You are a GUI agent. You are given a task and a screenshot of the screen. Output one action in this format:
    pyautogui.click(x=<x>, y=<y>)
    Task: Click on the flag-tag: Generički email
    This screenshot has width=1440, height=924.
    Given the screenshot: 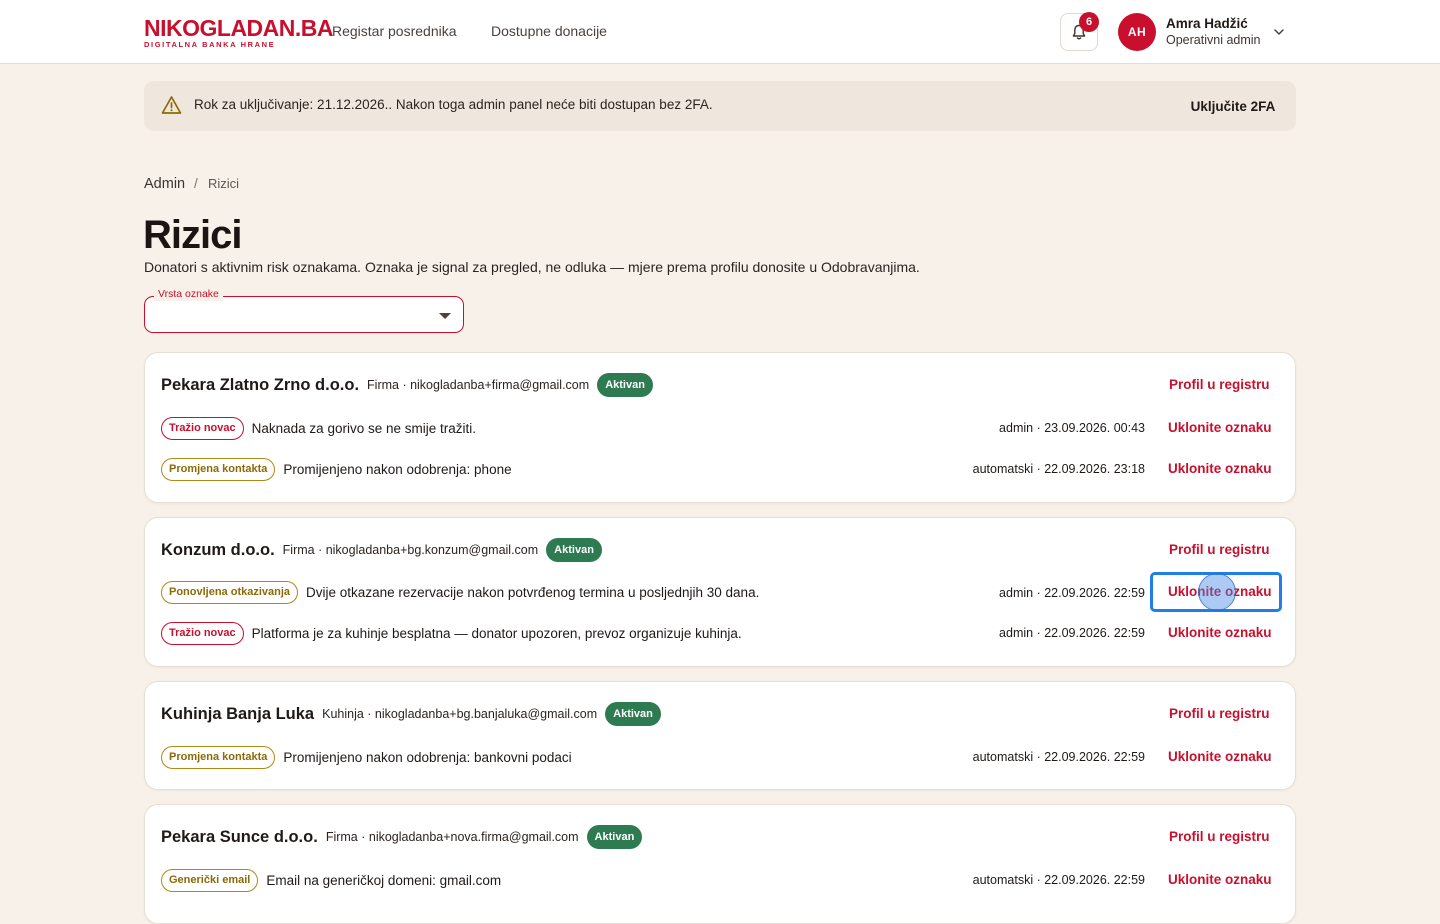 What is the action you would take?
    pyautogui.click(x=210, y=880)
    